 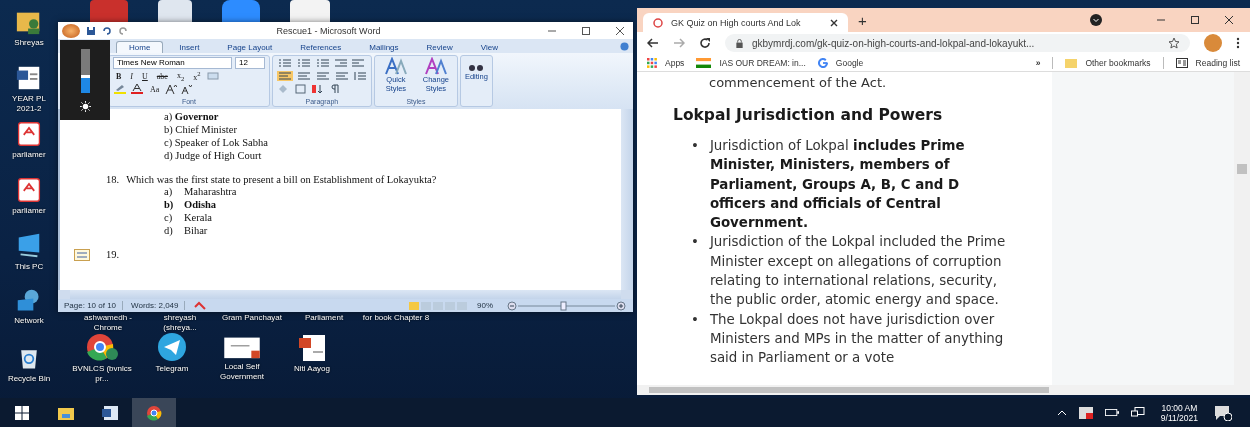 I want to click on desktop-icon-label: for book Chapter 8, so click(x=396, y=323).